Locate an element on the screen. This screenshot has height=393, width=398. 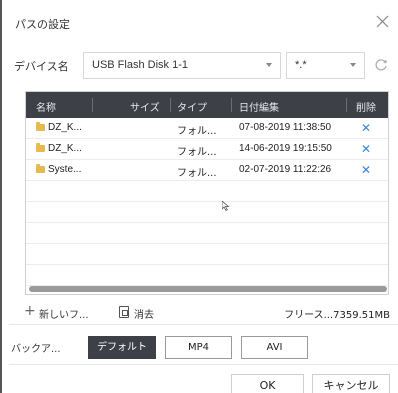
free-space-value: フリース...7359.51MB is located at coordinates (337, 315).